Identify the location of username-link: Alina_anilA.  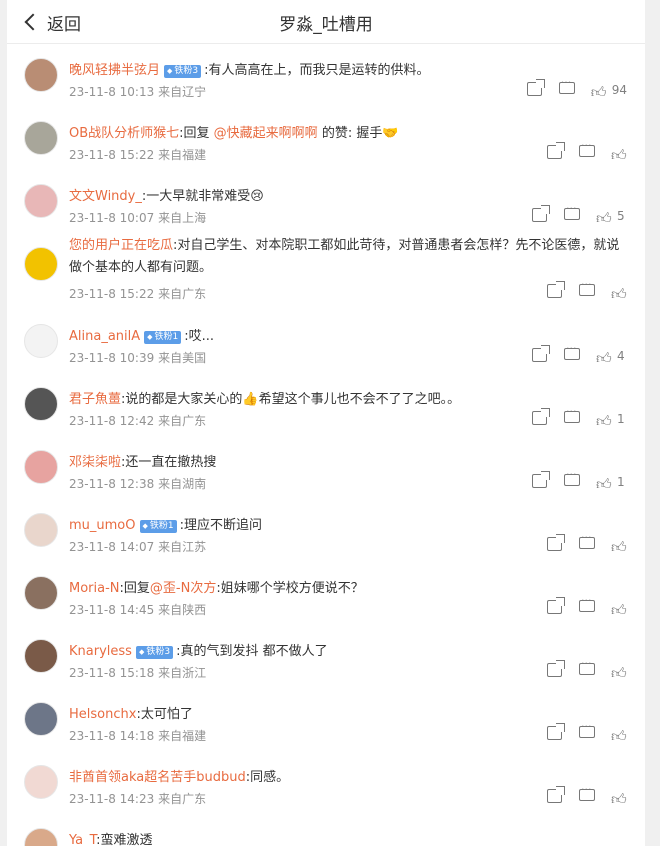
(104, 336).